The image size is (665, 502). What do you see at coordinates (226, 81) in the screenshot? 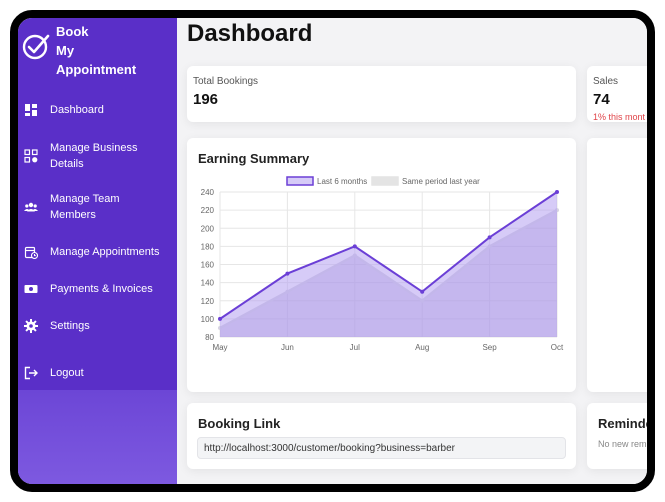
I see `stat-label: Total Bookings` at bounding box center [226, 81].